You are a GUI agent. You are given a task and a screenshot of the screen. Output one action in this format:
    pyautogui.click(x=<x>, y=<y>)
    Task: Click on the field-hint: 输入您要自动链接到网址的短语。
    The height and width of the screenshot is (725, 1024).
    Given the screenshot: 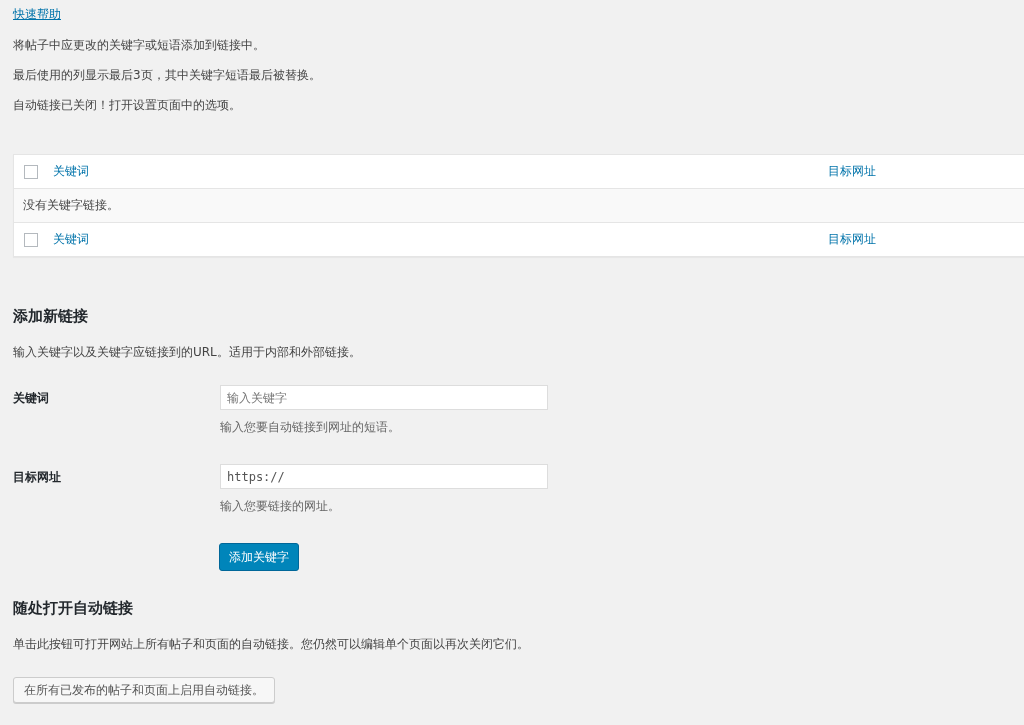 What is the action you would take?
    pyautogui.click(x=310, y=427)
    